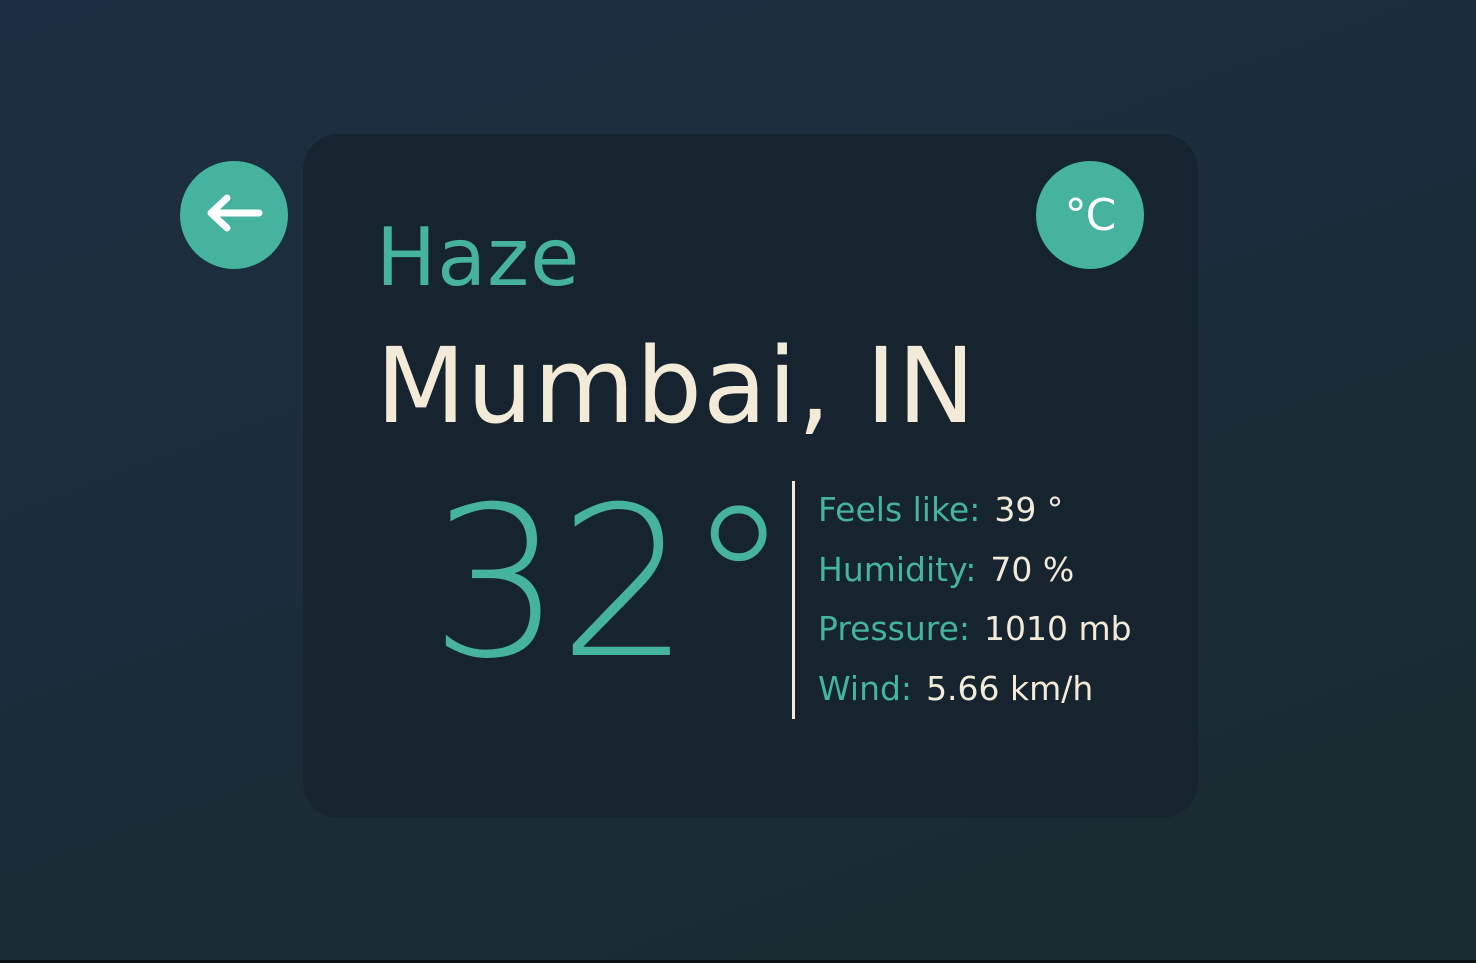 Image resolution: width=1476 pixels, height=963 pixels. What do you see at coordinates (1032, 569) in the screenshot?
I see `detail-value: 70 %` at bounding box center [1032, 569].